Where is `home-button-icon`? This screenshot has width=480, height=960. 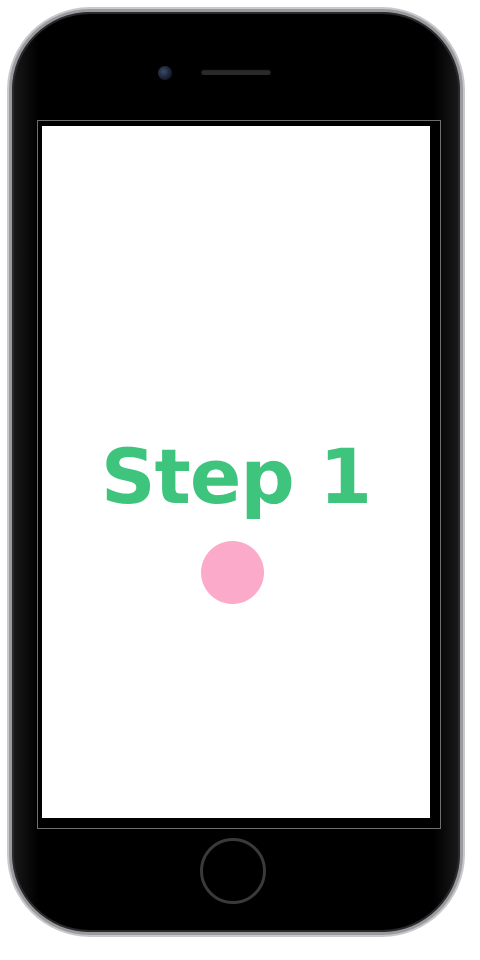 home-button-icon is located at coordinates (233, 871).